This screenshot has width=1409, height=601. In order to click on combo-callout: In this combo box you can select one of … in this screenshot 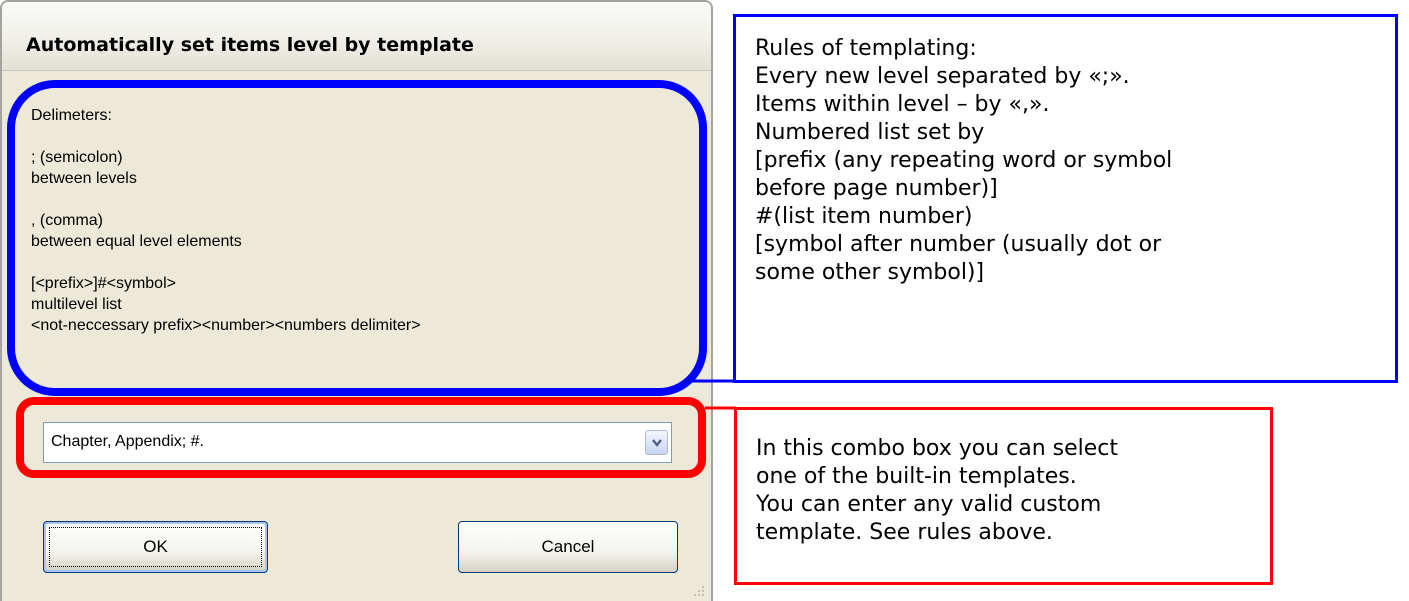, I will do `click(1003, 496)`.